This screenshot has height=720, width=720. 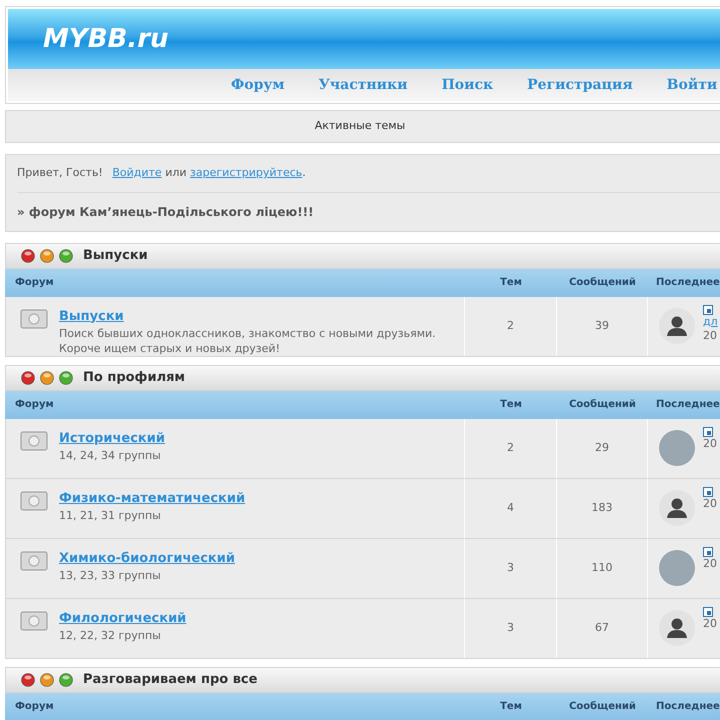 I want to click on posts-count: 67, so click(x=602, y=628).